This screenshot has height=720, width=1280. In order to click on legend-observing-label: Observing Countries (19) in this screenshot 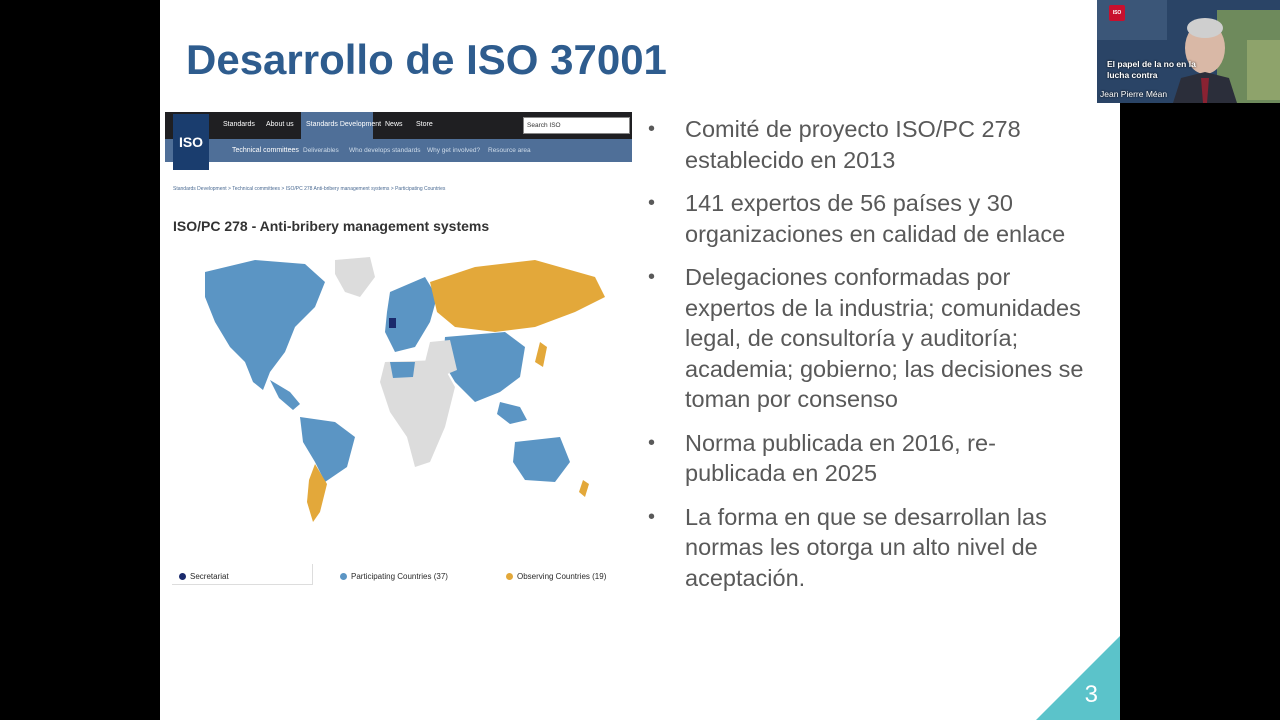, I will do `click(562, 576)`.